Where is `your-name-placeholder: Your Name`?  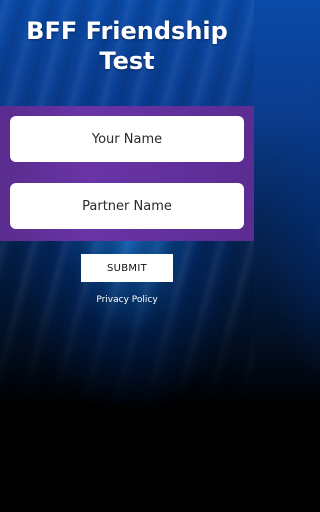 your-name-placeholder: Your Name is located at coordinates (127, 139).